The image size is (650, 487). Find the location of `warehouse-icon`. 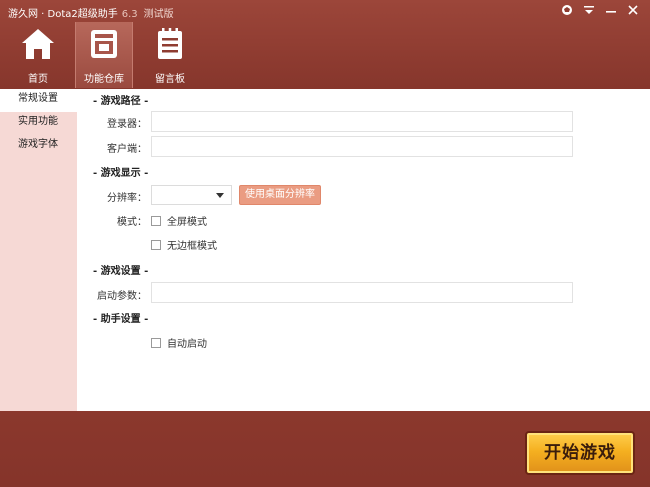

warehouse-icon is located at coordinates (104, 44).